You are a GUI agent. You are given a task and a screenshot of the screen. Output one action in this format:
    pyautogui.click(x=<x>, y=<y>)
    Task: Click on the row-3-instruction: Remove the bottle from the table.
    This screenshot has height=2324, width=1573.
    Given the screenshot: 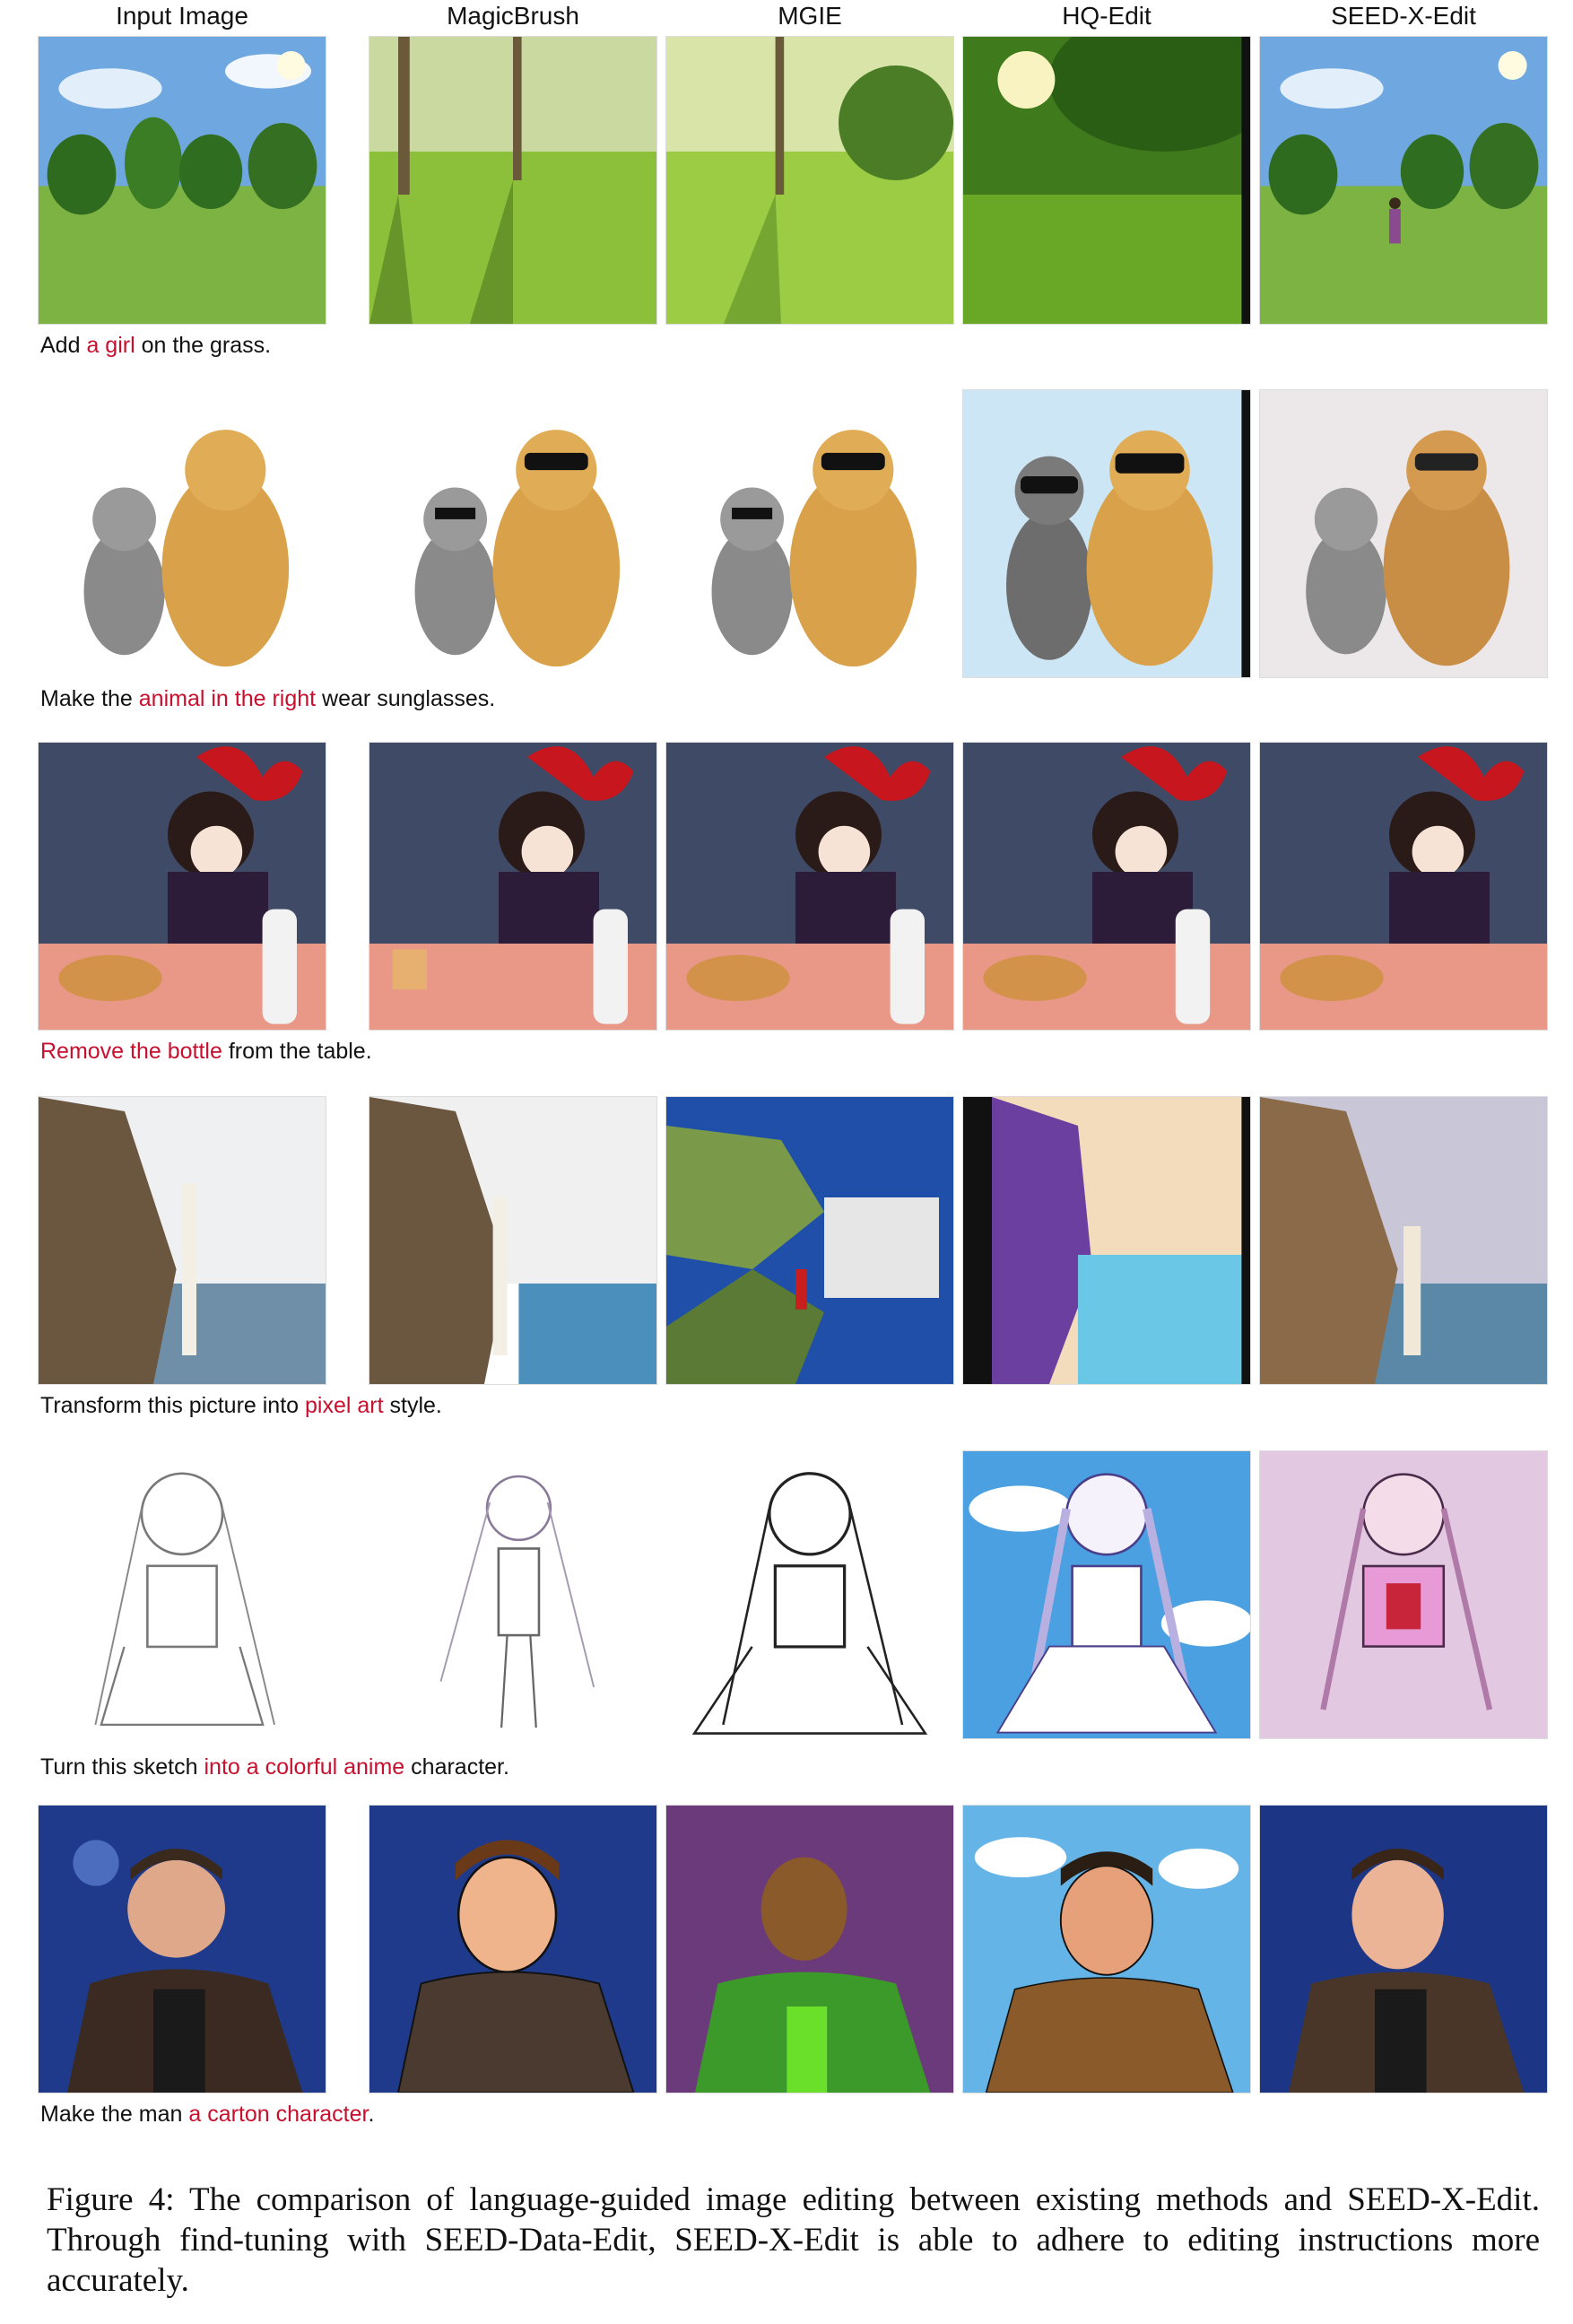 What is the action you would take?
    pyautogui.click(x=206, y=1051)
    